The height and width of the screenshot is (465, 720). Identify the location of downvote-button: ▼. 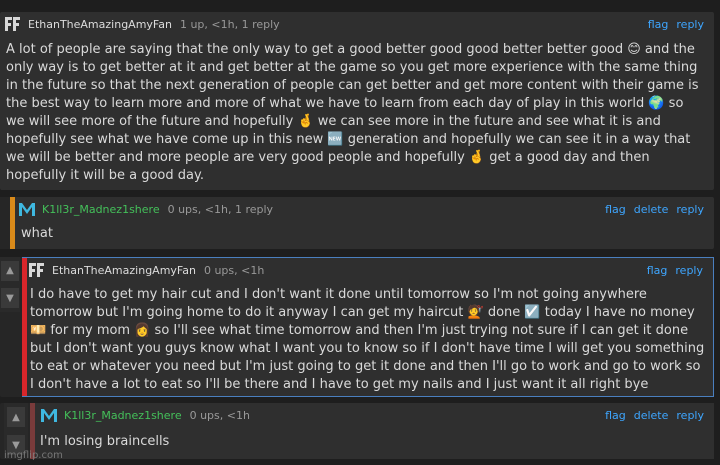
(10, 298).